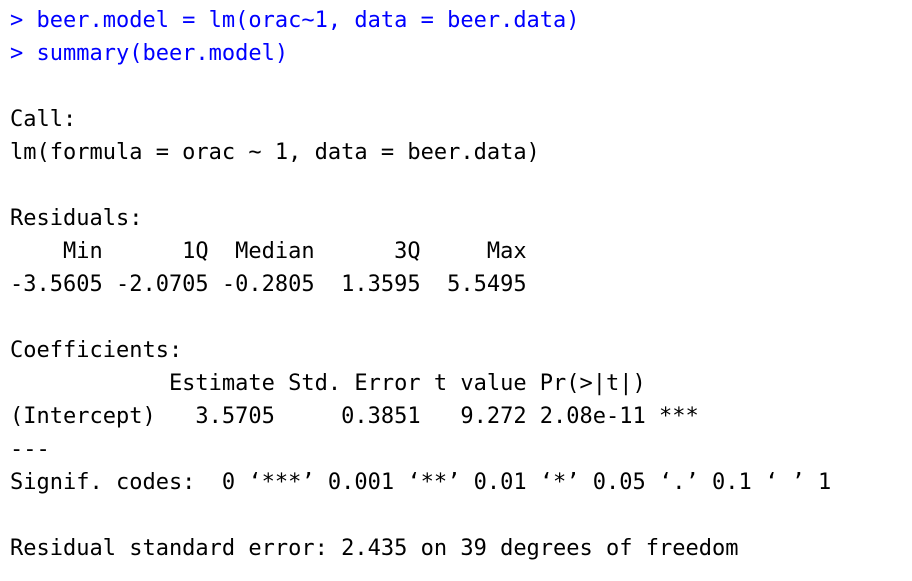 This screenshot has height=581, width=912. Describe the element at coordinates (354, 383) in the screenshot. I see `coefficients-header-row: Estimate Std. Error t value Pr(>|t|)` at that location.